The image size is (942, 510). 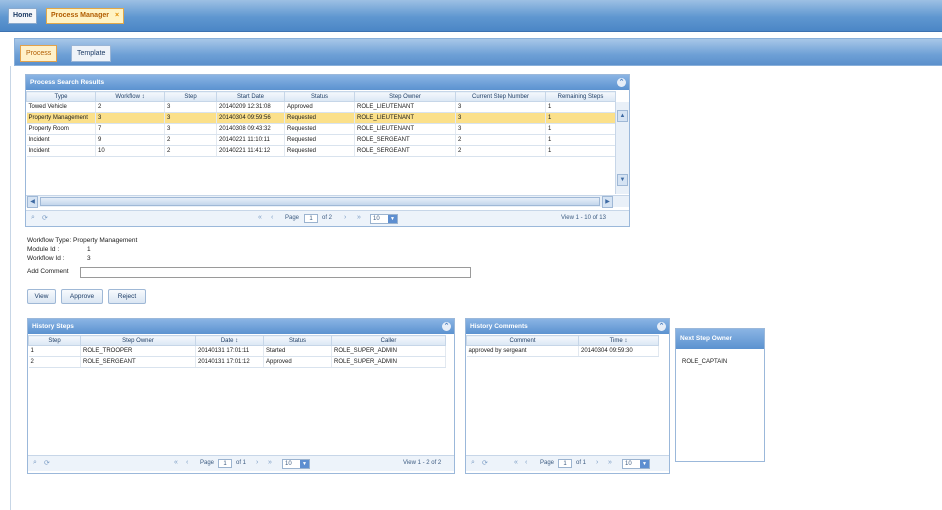 What do you see at coordinates (275, 272) in the screenshot?
I see `add-comment-input` at bounding box center [275, 272].